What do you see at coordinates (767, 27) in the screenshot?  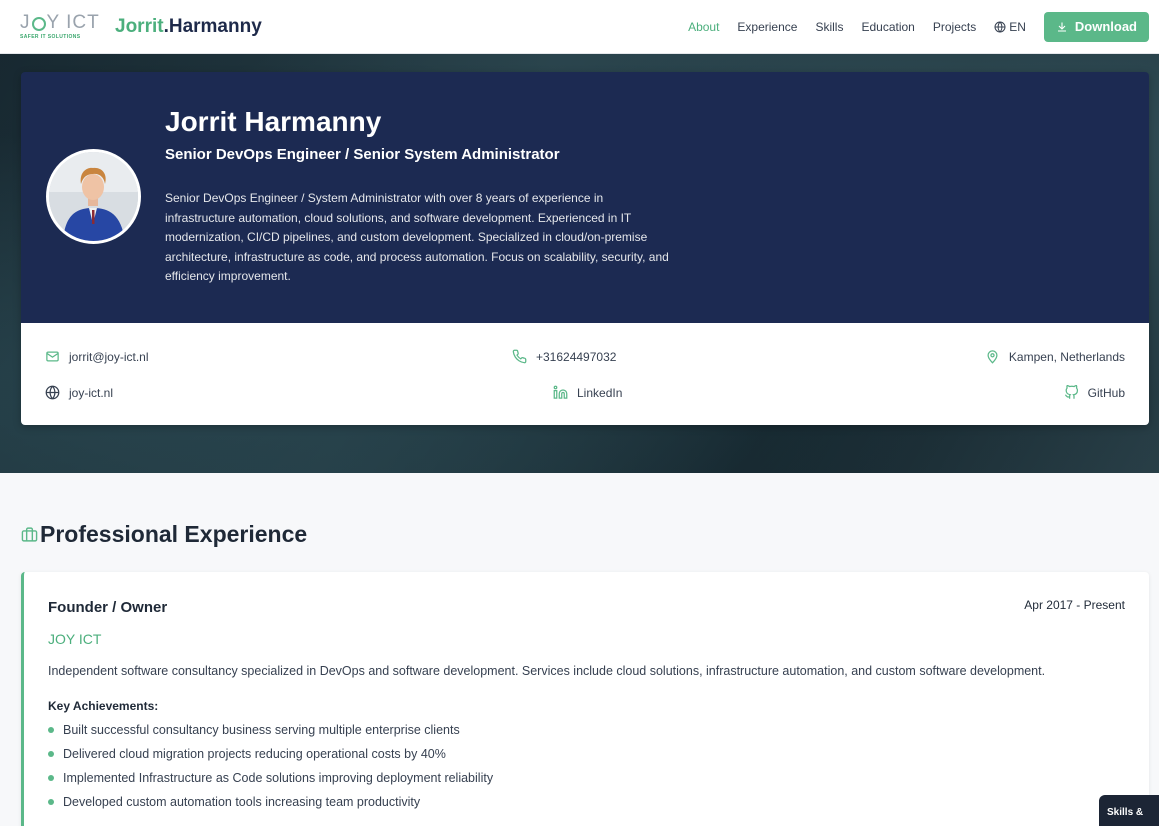 I see `nav-experience: Experience` at bounding box center [767, 27].